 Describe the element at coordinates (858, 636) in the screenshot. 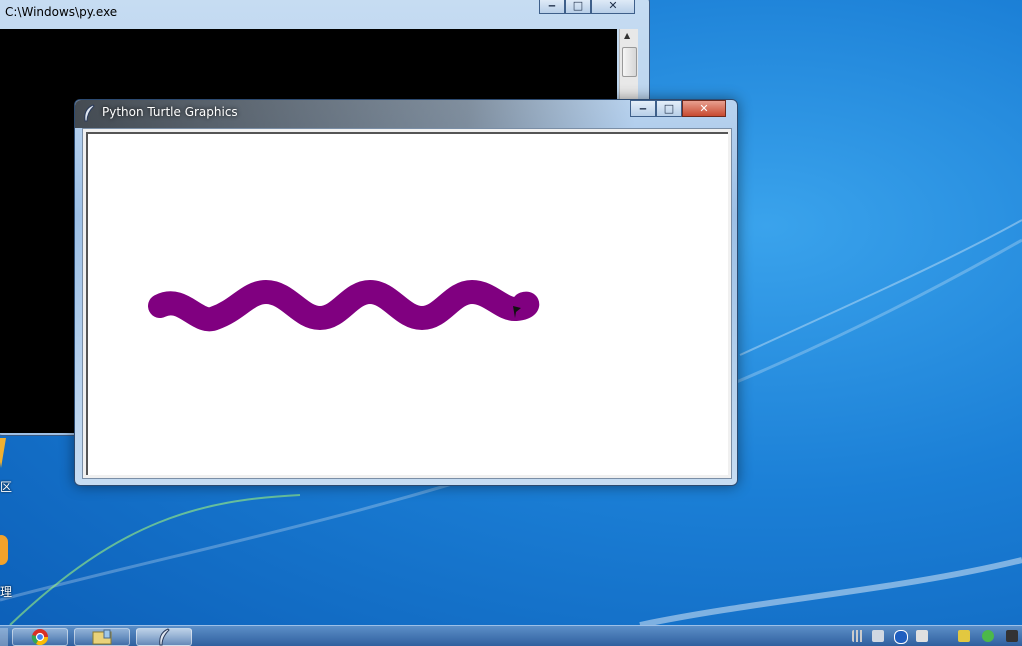

I see `network-icon` at that location.